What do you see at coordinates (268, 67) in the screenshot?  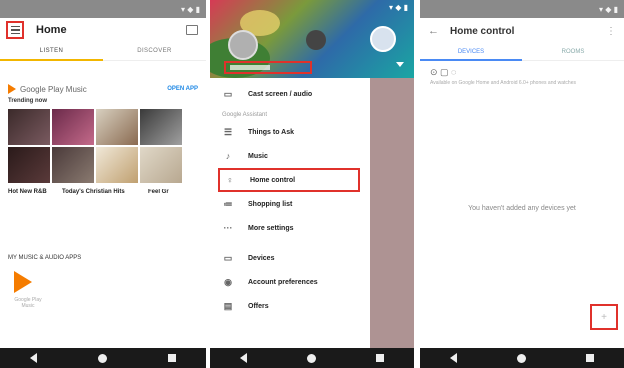 I see `account-selector` at bounding box center [268, 67].